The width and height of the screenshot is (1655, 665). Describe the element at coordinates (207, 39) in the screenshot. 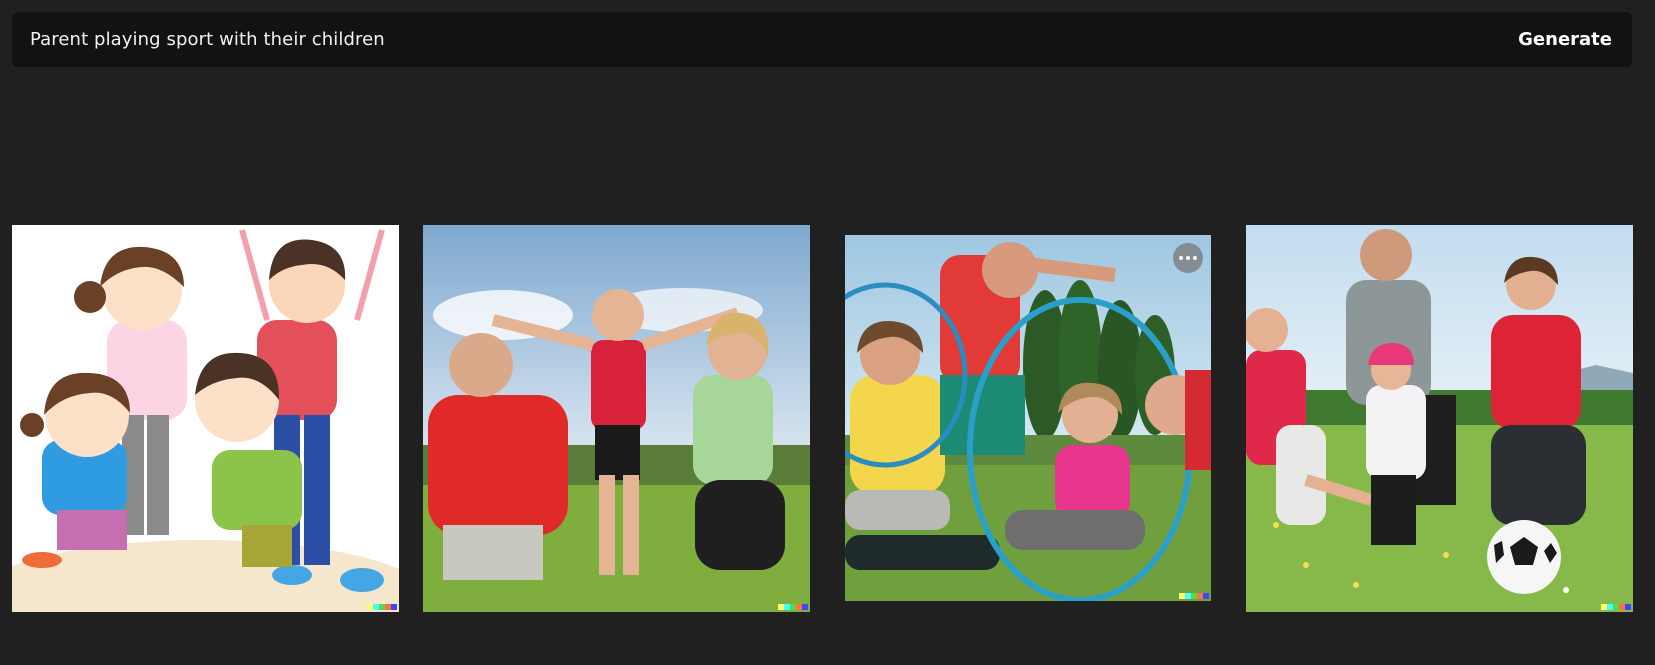

I see `prompt-input: Parent playing sport with their children` at that location.